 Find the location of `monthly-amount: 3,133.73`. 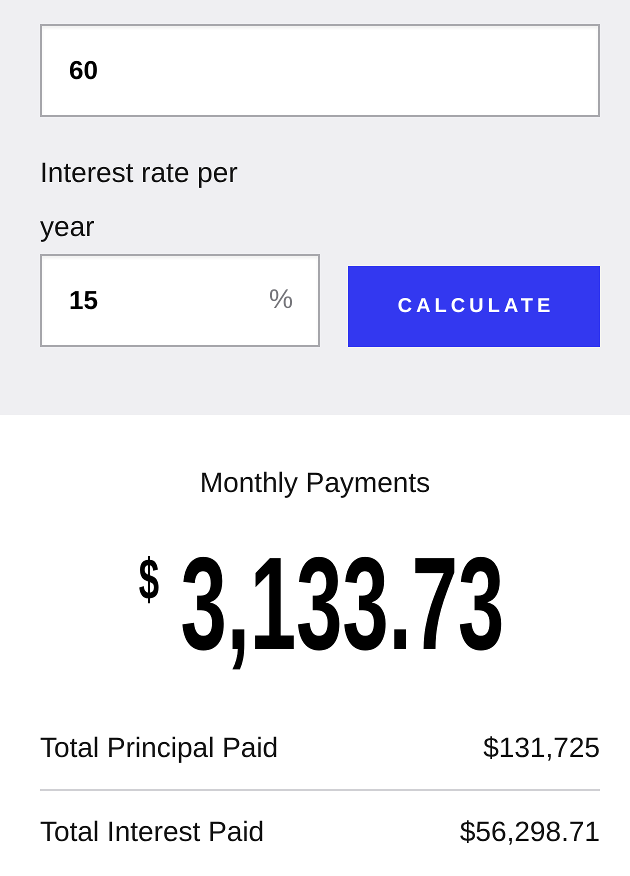

monthly-amount: 3,133.73 is located at coordinates (342, 604).